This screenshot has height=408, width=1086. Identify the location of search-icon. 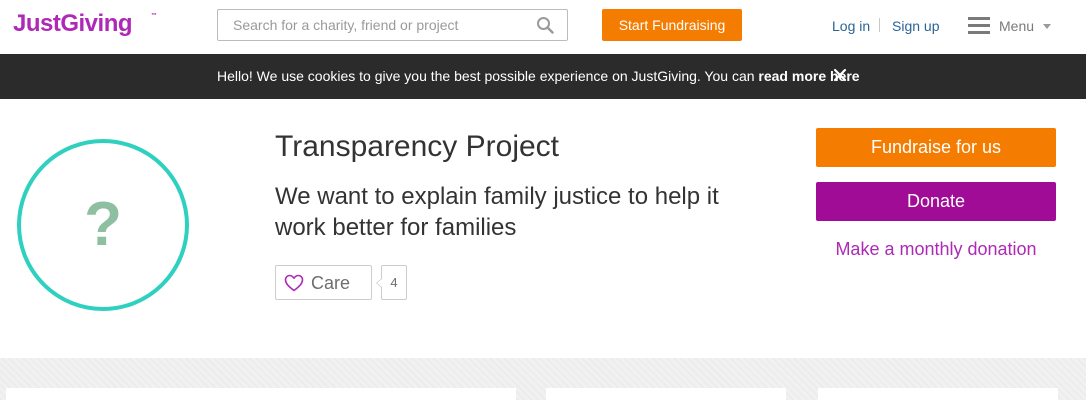
(545, 25).